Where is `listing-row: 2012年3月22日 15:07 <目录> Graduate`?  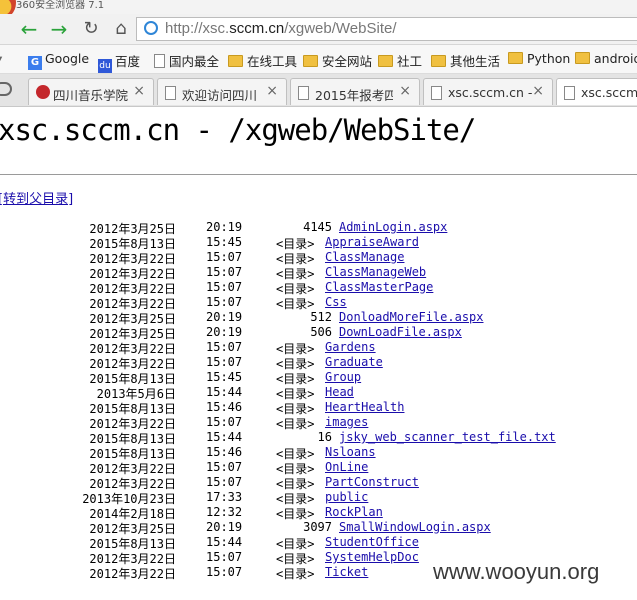
listing-row: 2012年3月22日 15:07 <目录> Graduate is located at coordinates (318, 363).